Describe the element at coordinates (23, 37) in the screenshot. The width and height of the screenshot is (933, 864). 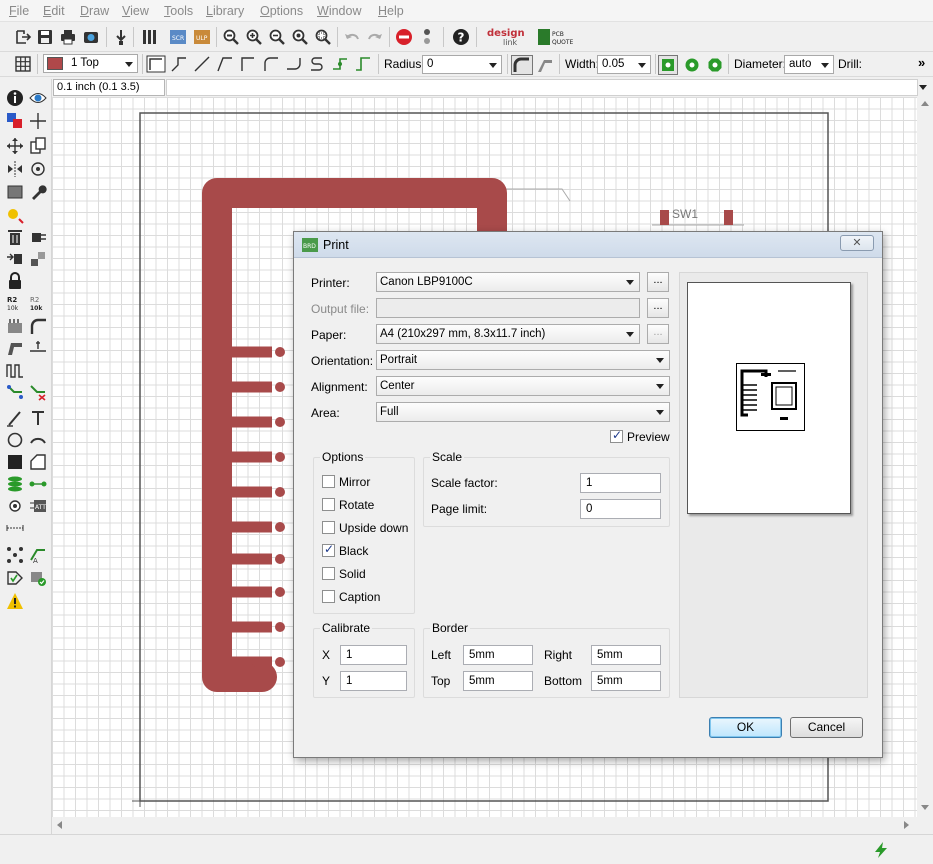
I see `open-icon` at that location.